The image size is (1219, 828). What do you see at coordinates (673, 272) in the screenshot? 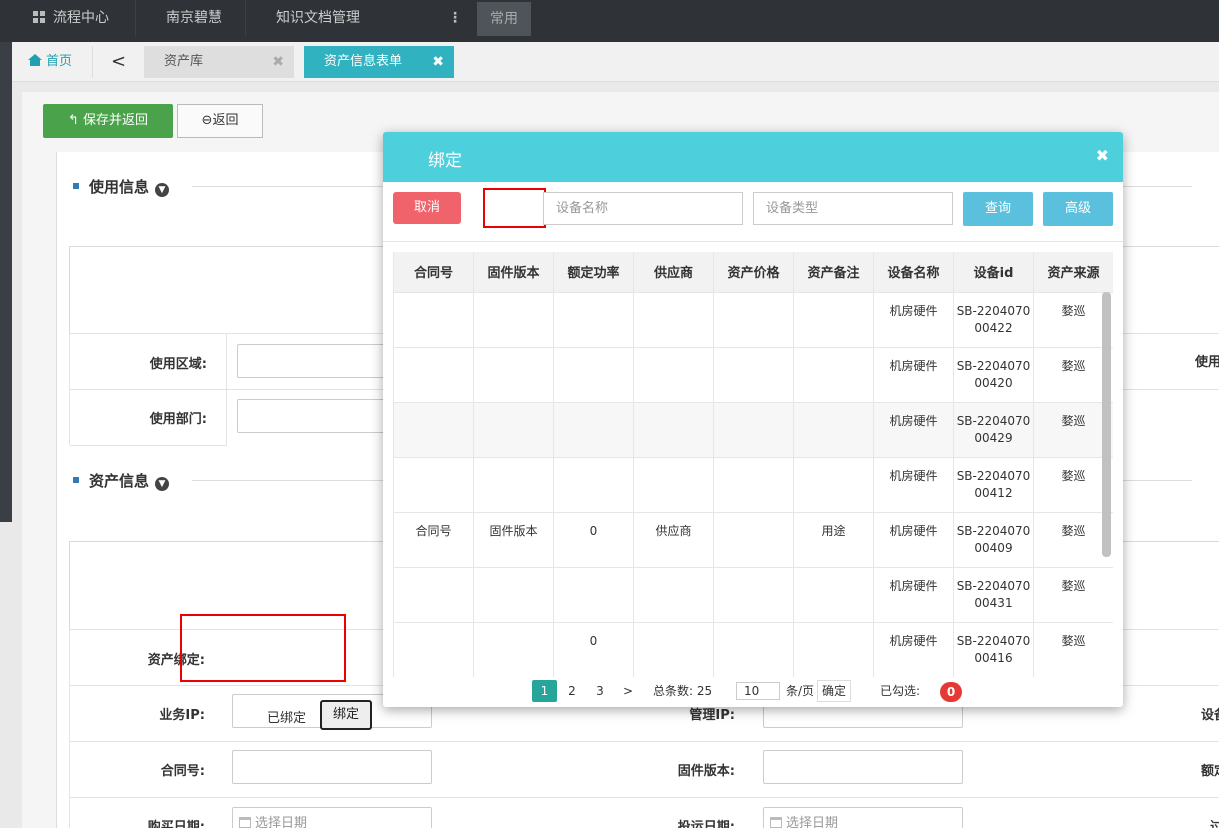
I see `column-header: 供应商` at bounding box center [673, 272].